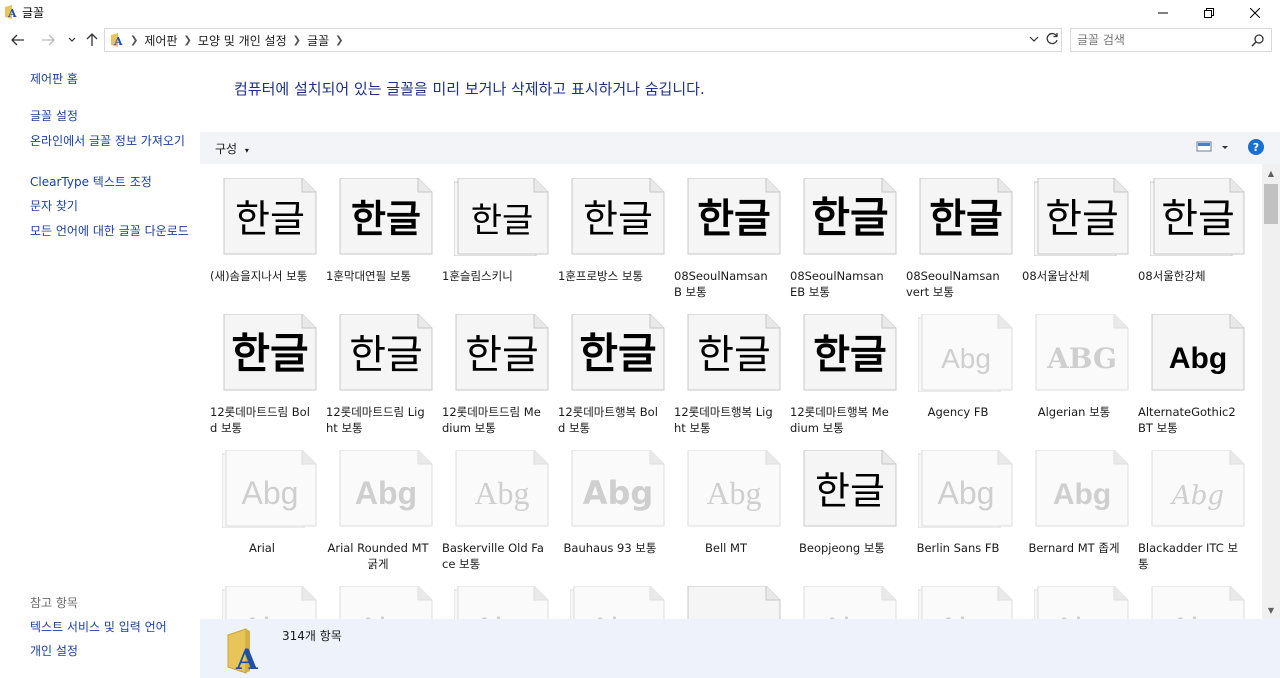  I want to click on help-button: ?, so click(1256, 147).